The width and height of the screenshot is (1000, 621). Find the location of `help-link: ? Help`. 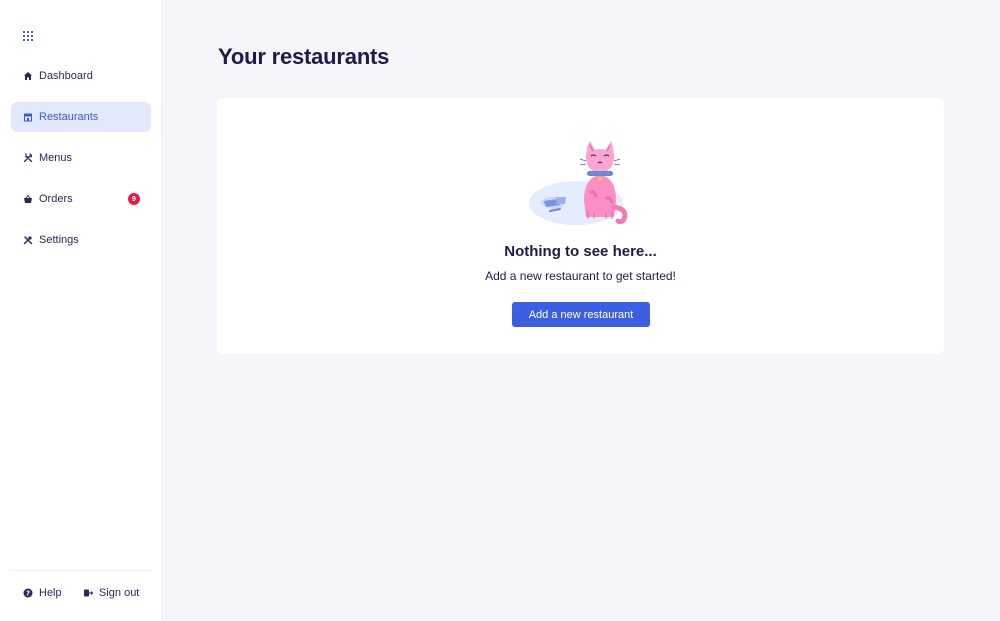

help-link: ? Help is located at coordinates (42, 593).